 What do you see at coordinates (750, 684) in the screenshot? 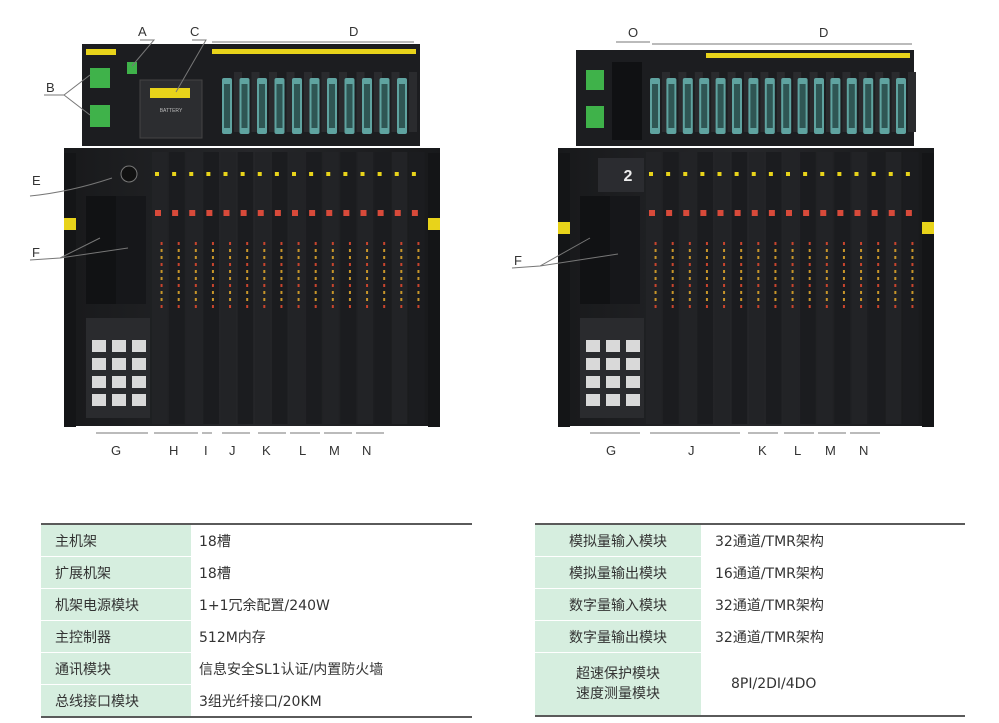
I see `table-row: 超速保护模块 速度测量模块 8PI/2DI/4DO` at bounding box center [750, 684].